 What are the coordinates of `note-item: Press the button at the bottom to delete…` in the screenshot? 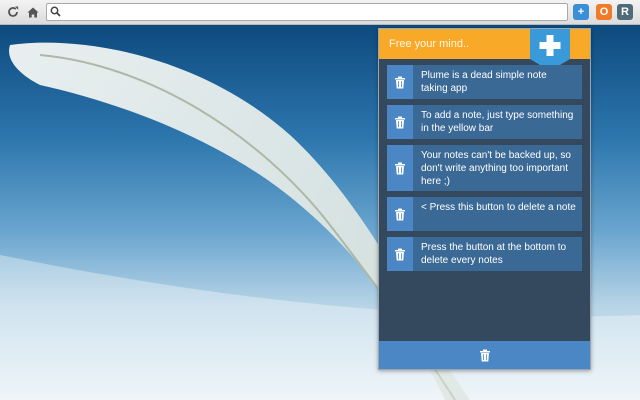 It's located at (484, 254).